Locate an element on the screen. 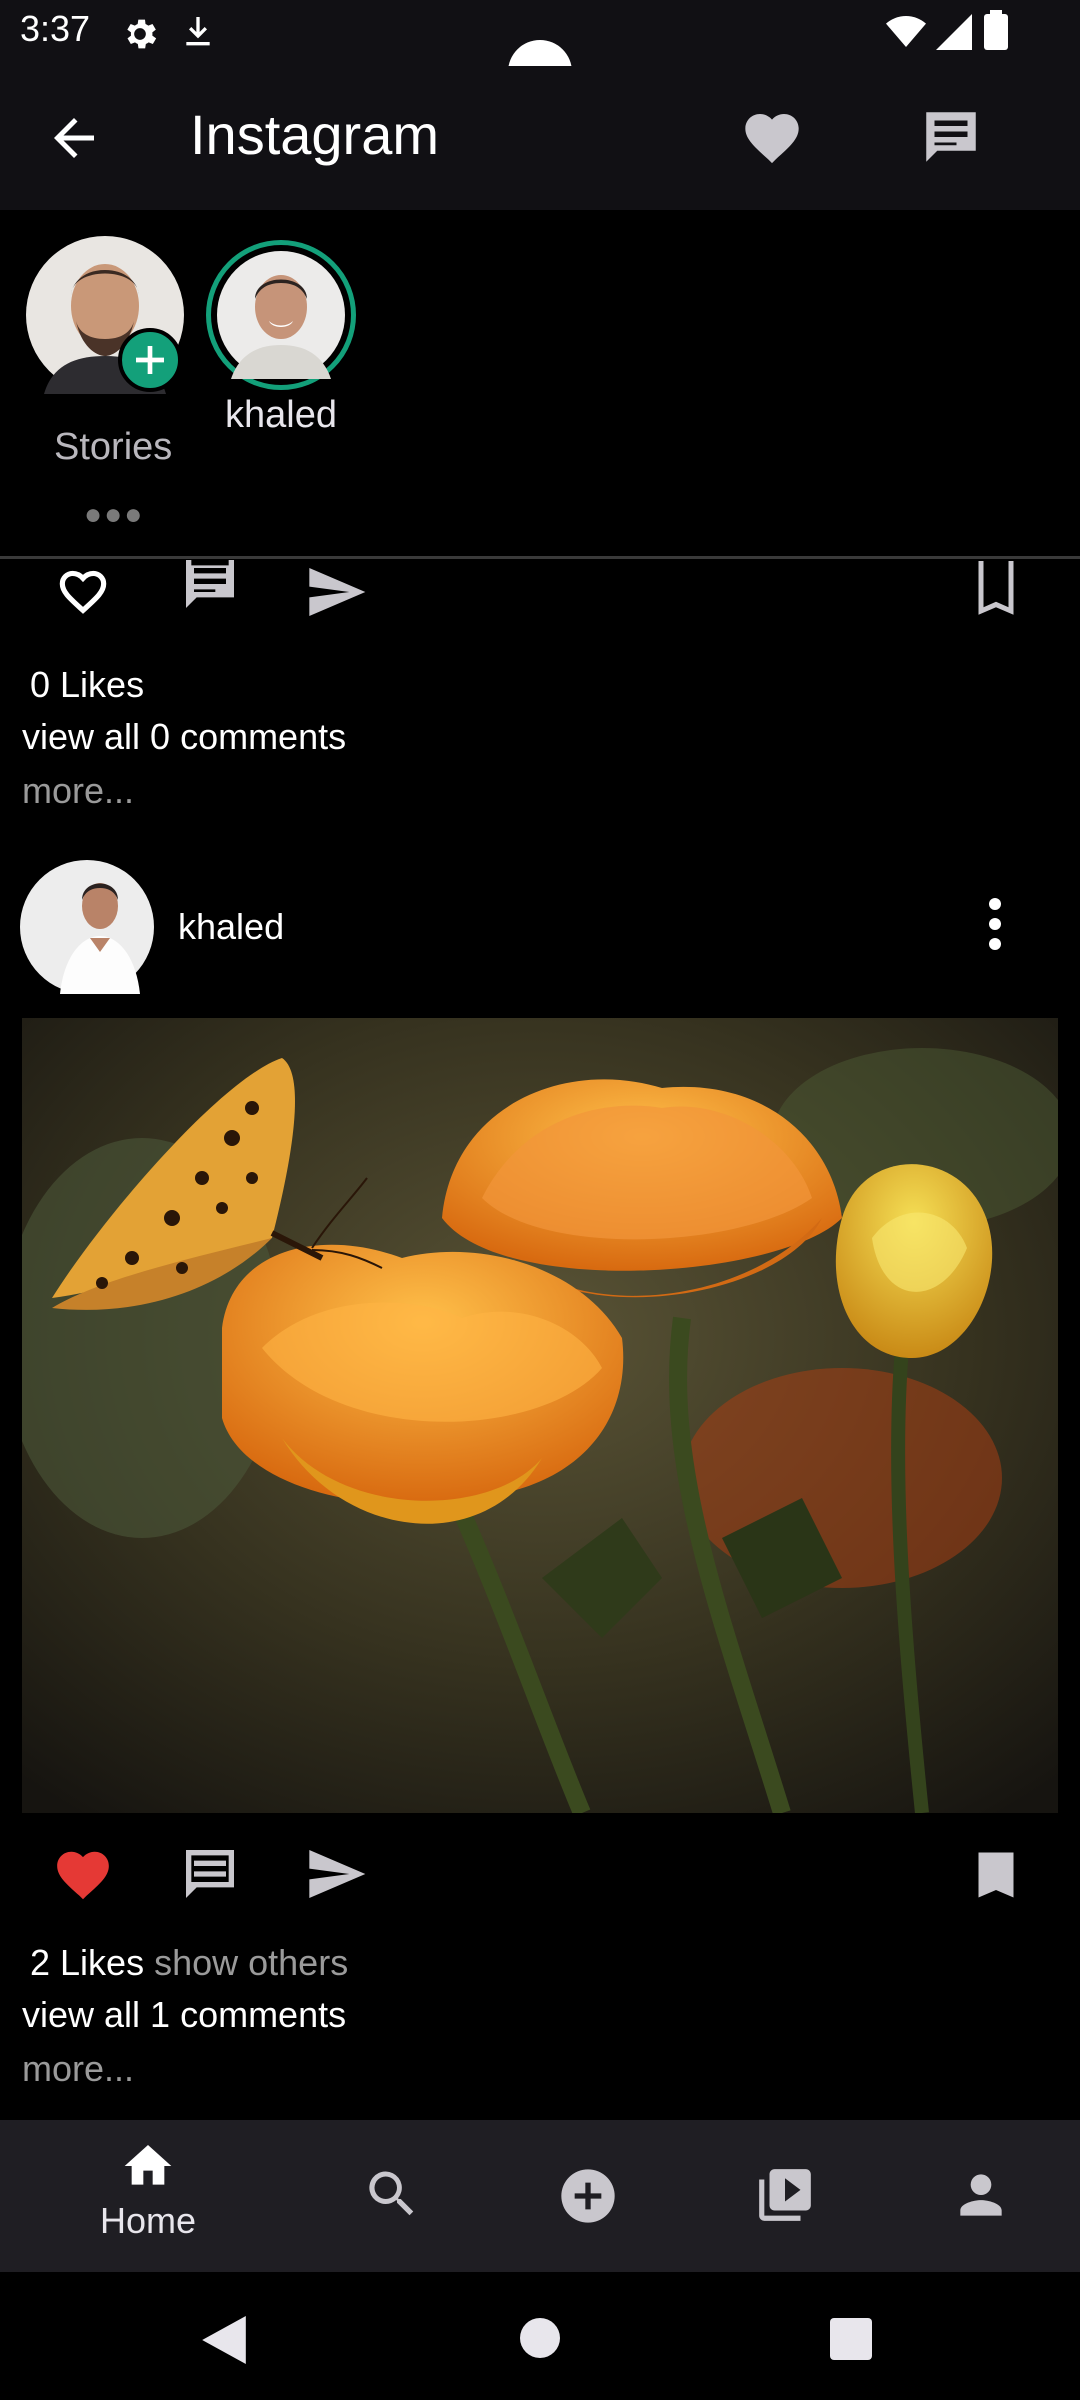  story-ring is located at coordinates (281, 315).